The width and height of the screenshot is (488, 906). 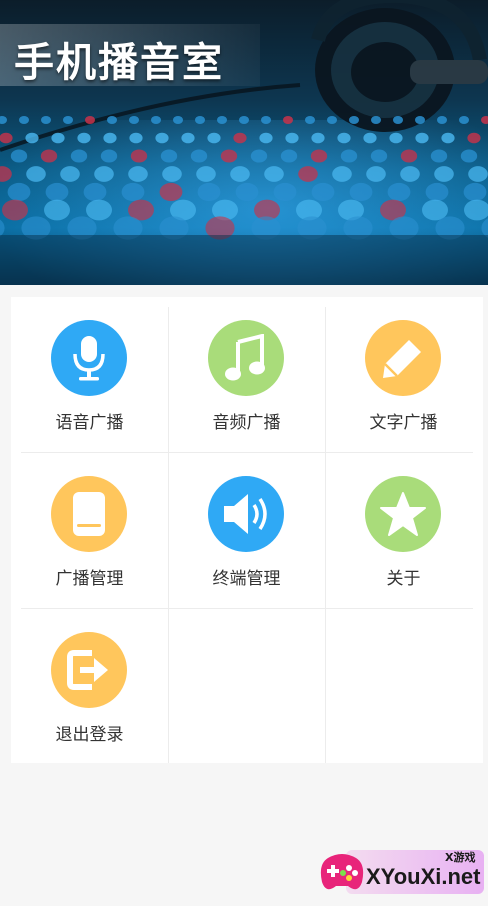 I want to click on menu-item-audio-broadcast: 音频广播, so click(x=246, y=374).